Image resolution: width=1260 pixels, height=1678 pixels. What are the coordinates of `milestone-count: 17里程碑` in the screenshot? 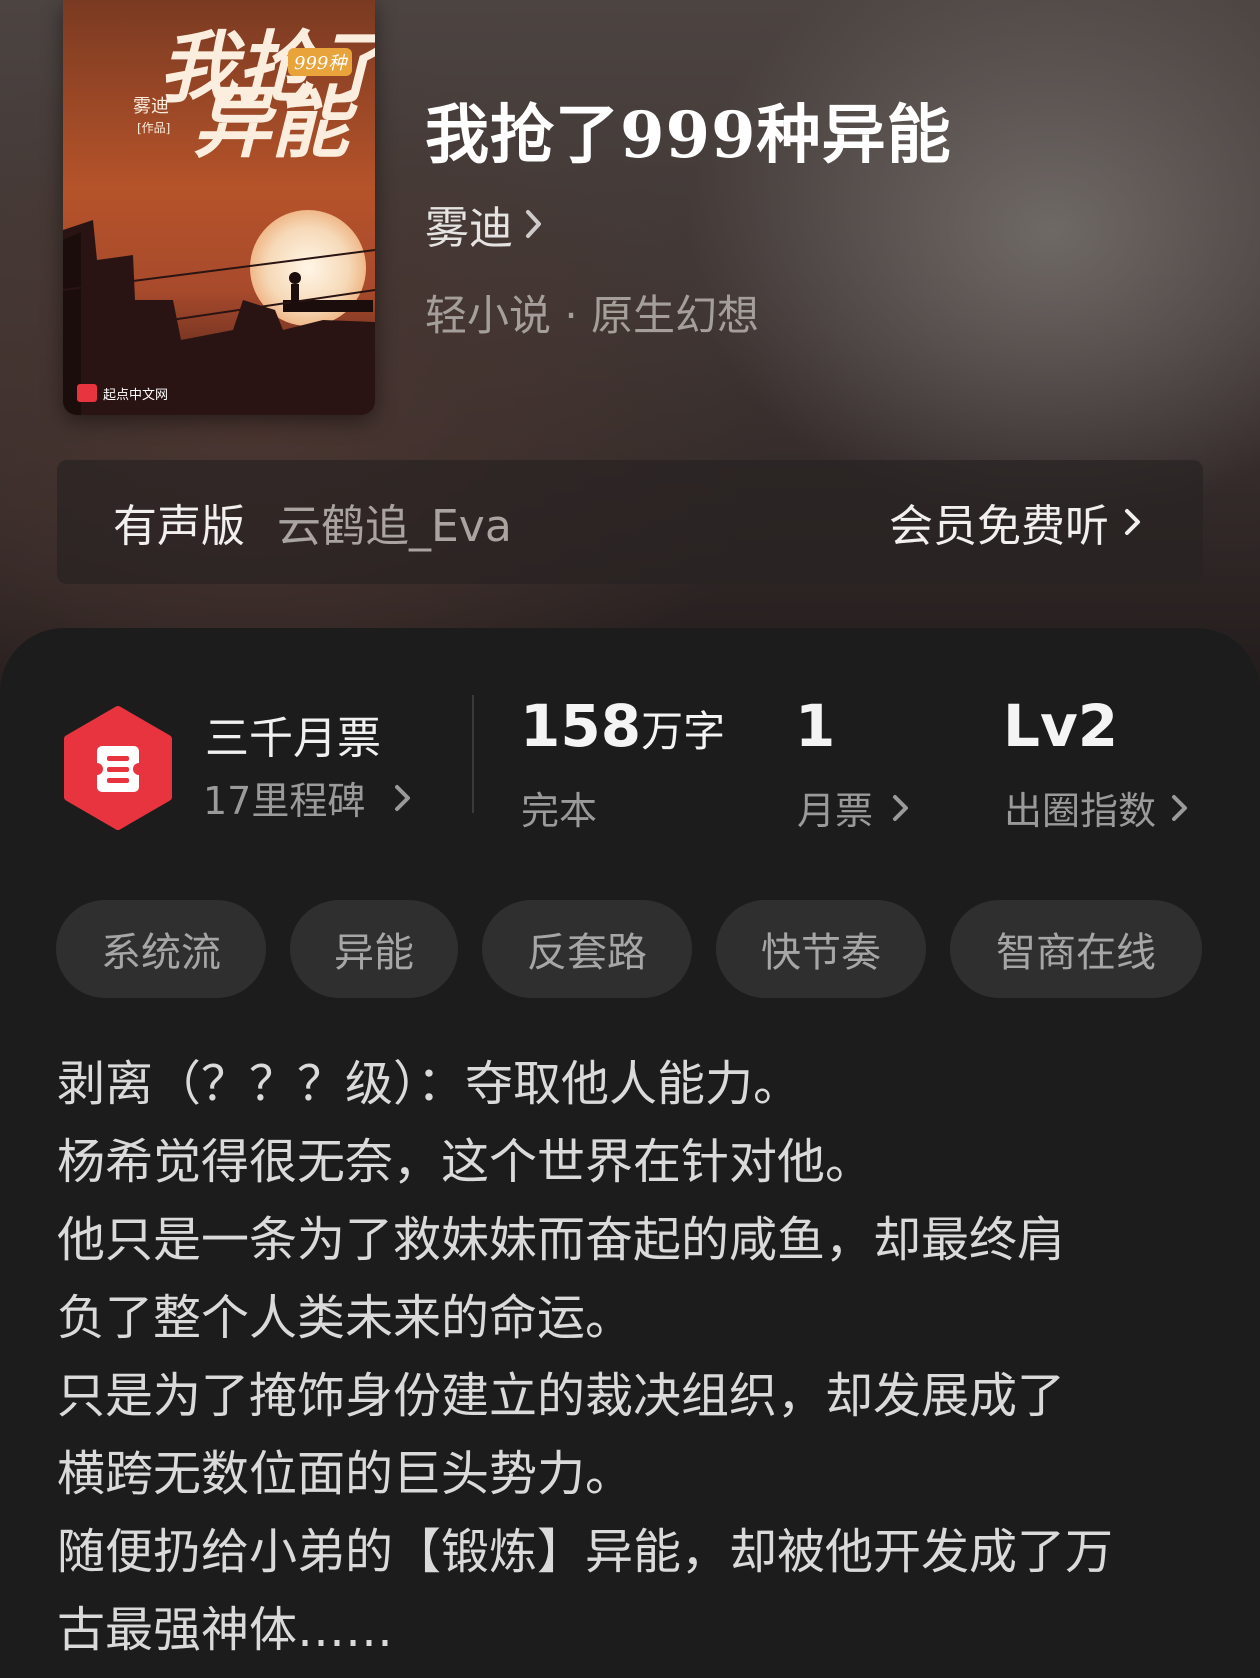 It's located at (284, 801).